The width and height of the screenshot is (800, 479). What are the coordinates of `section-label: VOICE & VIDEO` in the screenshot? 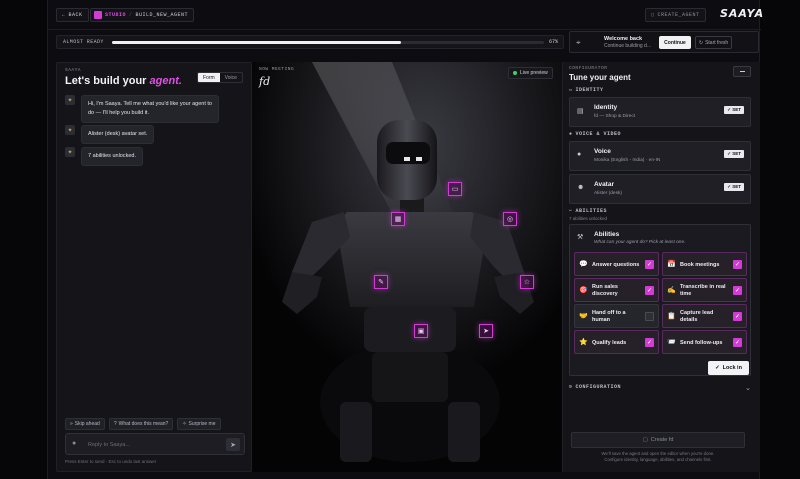 It's located at (598, 134).